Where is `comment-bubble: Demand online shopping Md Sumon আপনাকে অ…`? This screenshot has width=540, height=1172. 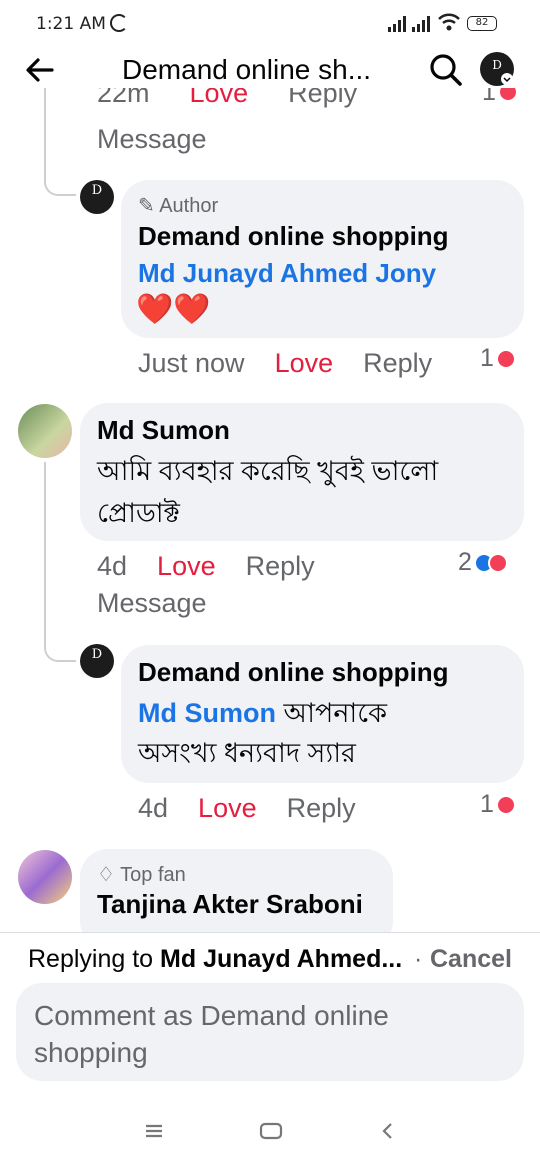
comment-bubble: Demand online shopping Md Sumon আপনাকে অ… is located at coordinates (322, 714).